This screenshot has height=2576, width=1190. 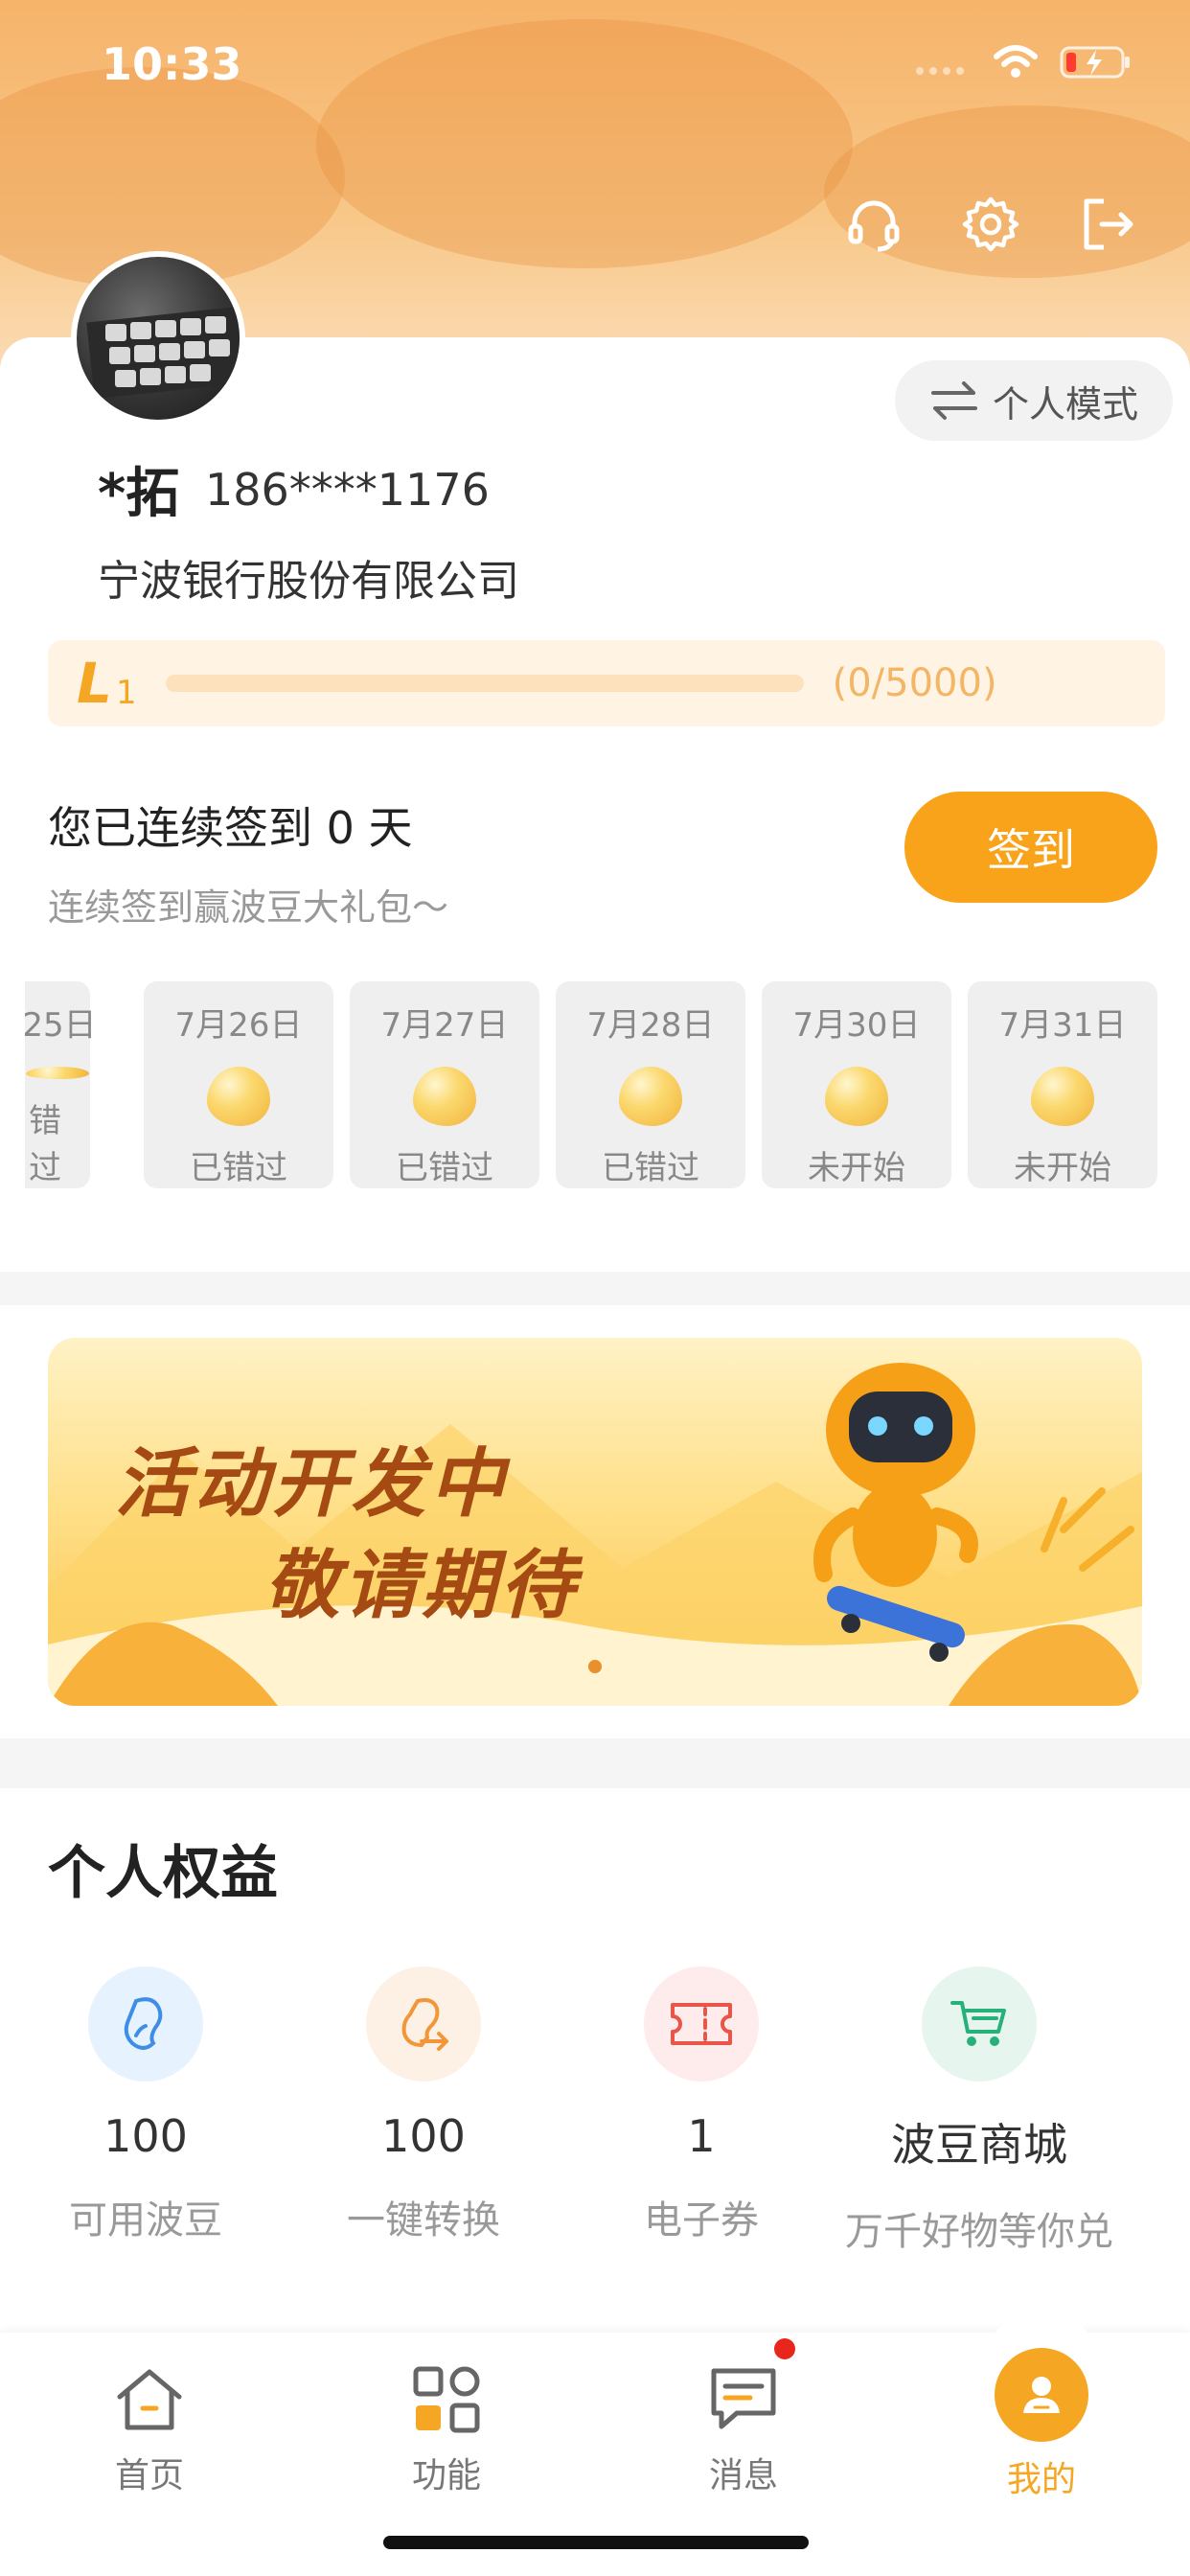 What do you see at coordinates (158, 338) in the screenshot?
I see `avatar` at bounding box center [158, 338].